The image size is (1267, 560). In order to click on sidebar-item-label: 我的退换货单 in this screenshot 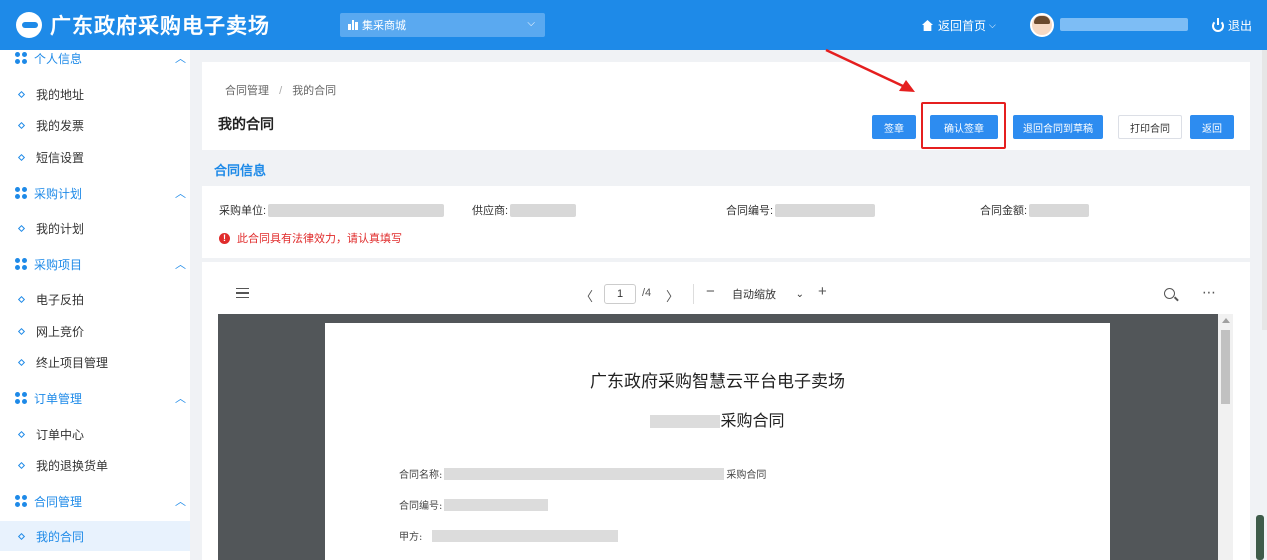, I will do `click(72, 465)`.